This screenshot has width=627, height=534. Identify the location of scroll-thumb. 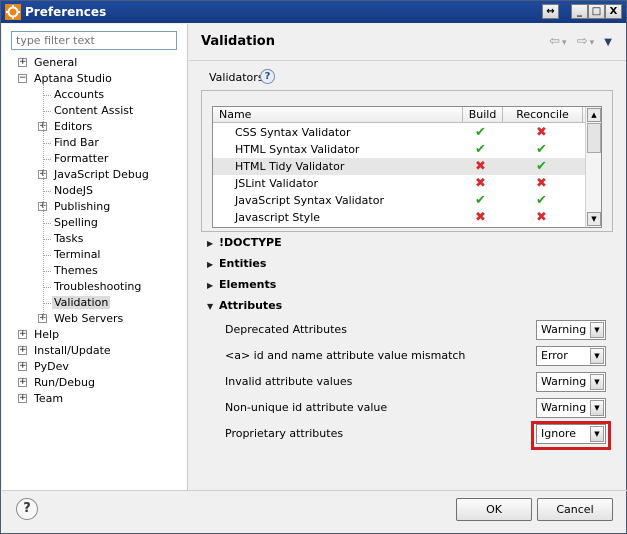
(594, 138).